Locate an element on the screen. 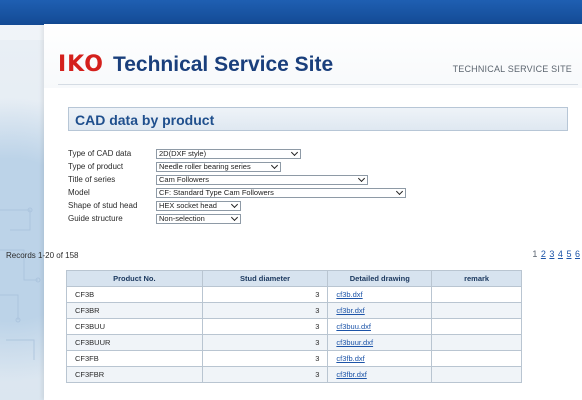 The height and width of the screenshot is (400, 582). product-cell: CF3BUU is located at coordinates (134, 326).